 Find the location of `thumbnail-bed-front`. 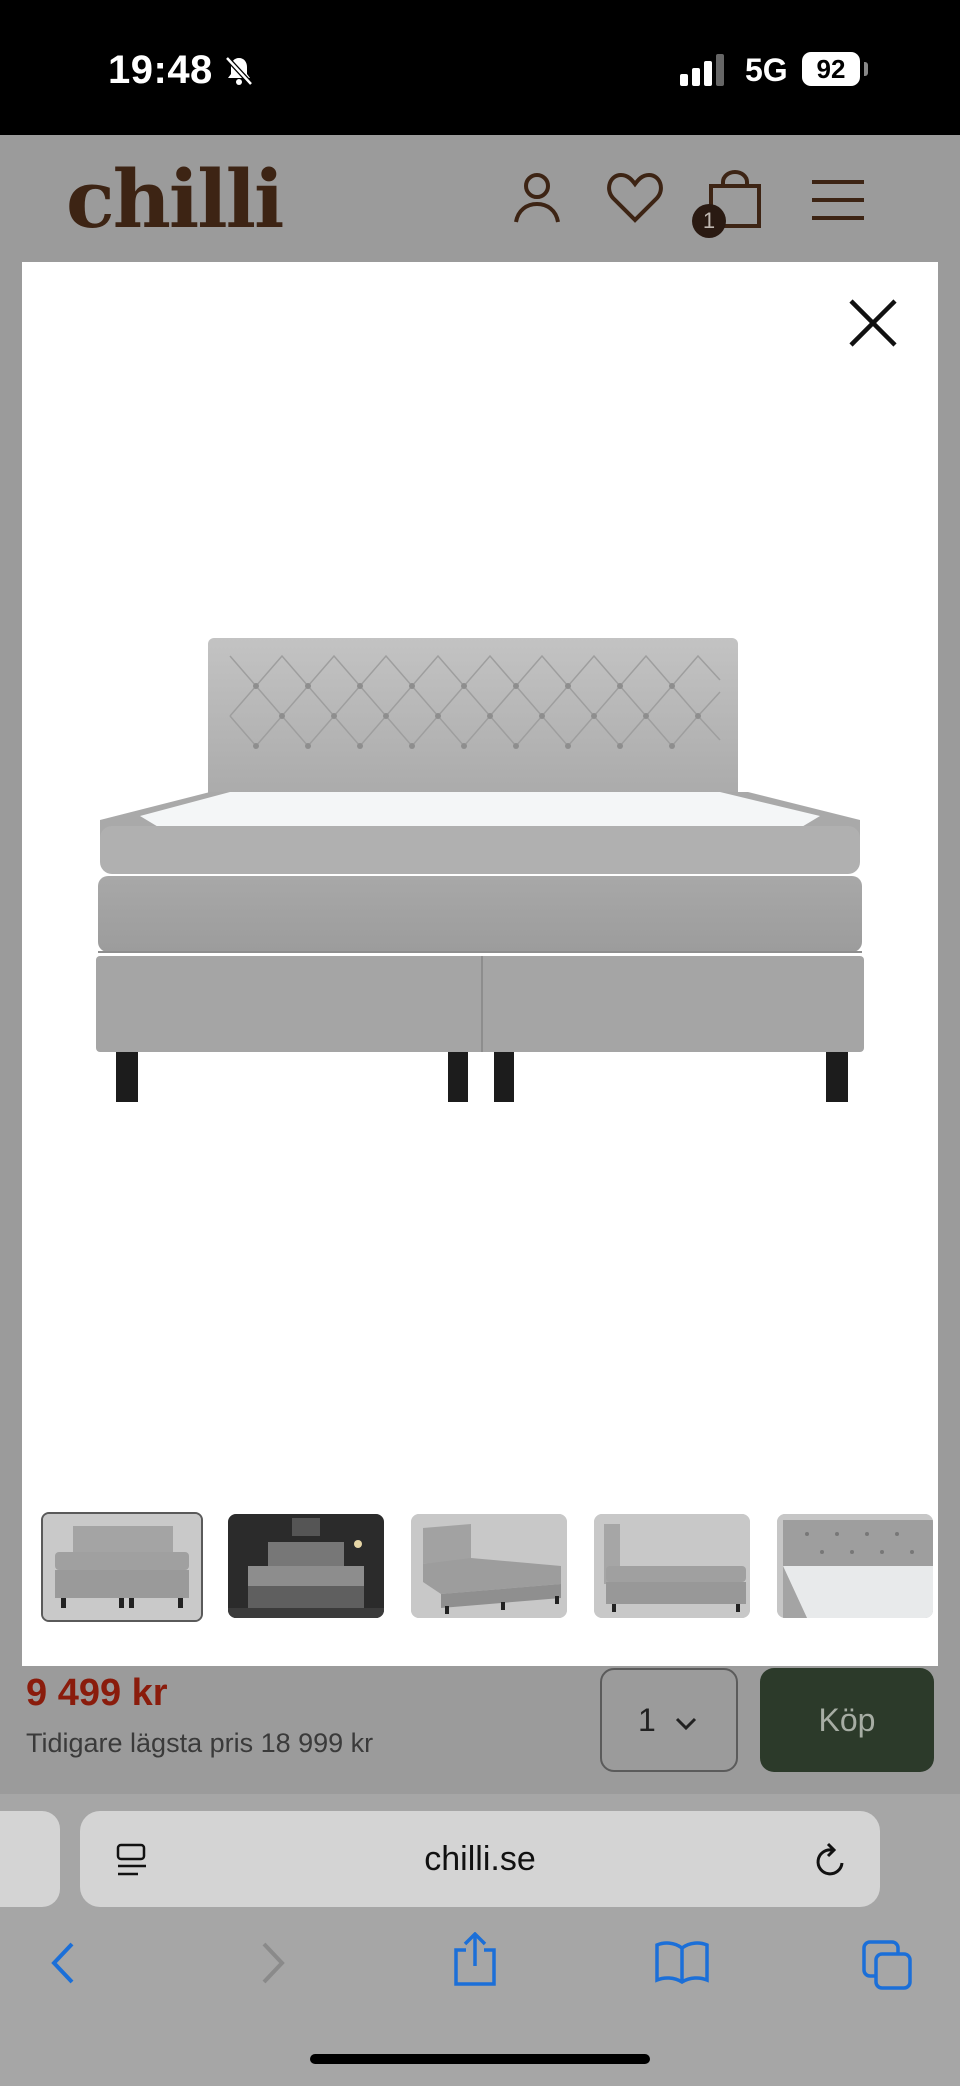

thumbnail-bed-front is located at coordinates (122, 1567).